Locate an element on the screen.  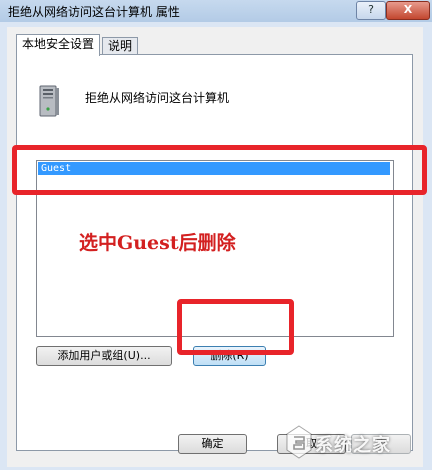
highlight-box-list is located at coordinates (219, 170).